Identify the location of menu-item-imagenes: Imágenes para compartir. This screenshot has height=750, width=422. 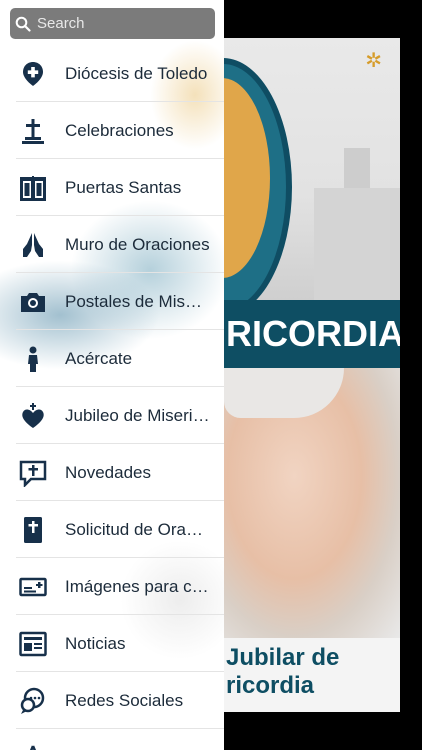
(112, 586).